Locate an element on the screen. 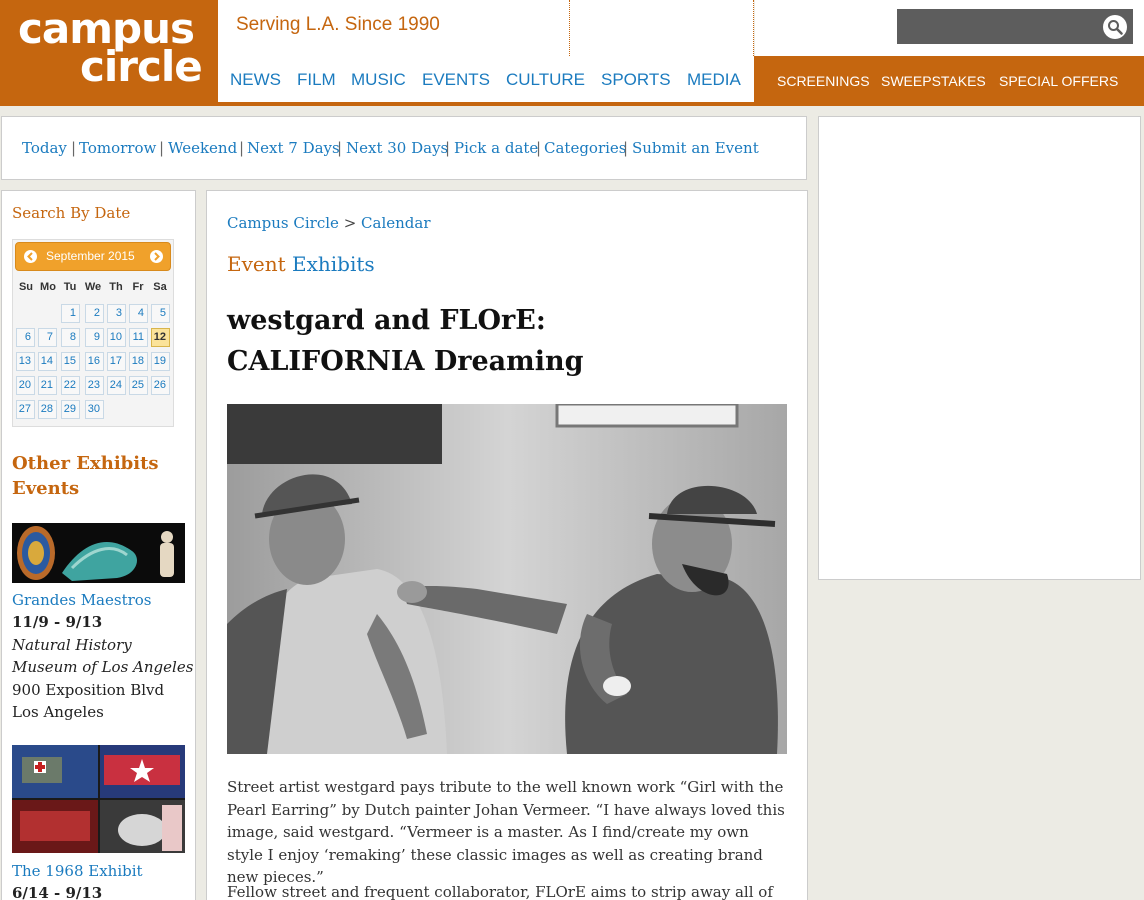 The width and height of the screenshot is (1144, 900). calendar-day: 13 is located at coordinates (25, 361).